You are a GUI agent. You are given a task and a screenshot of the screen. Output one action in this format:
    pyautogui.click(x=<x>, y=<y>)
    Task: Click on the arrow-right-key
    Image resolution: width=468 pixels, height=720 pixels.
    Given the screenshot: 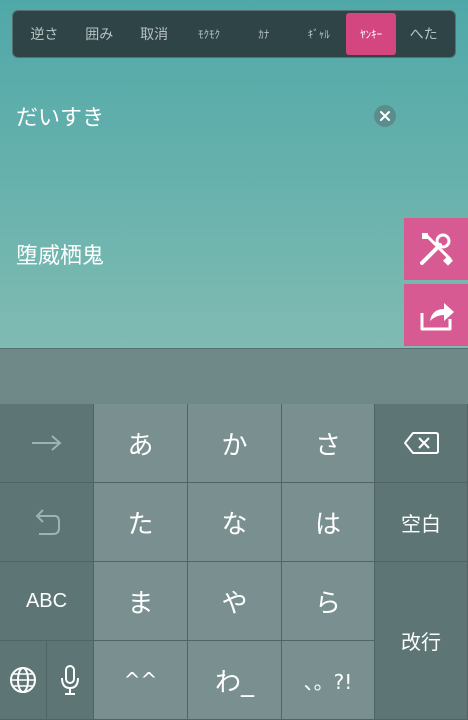 What is the action you would take?
    pyautogui.click(x=47, y=443)
    